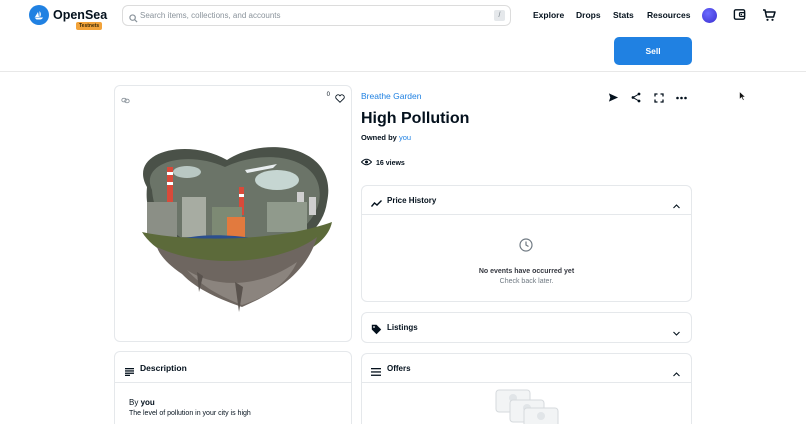  I want to click on eye-icon, so click(366, 163).